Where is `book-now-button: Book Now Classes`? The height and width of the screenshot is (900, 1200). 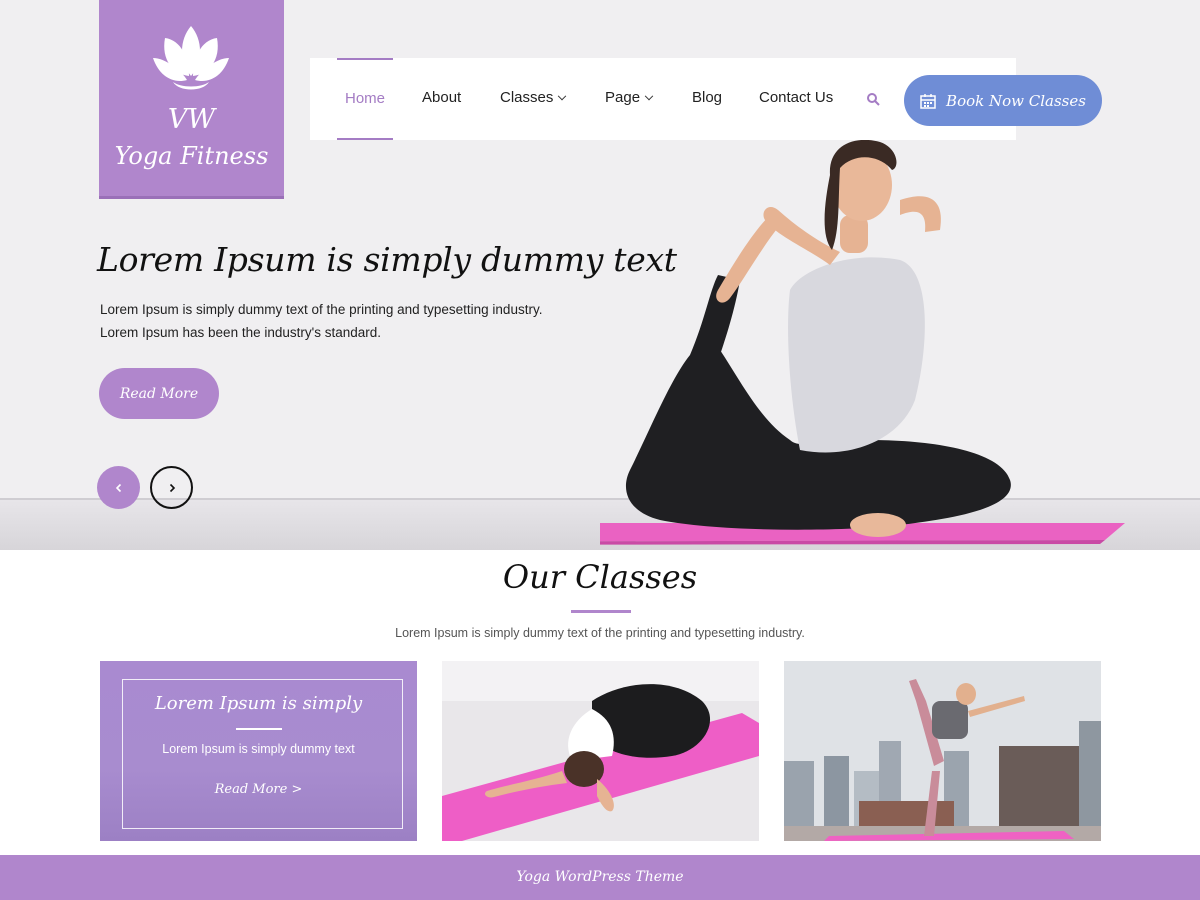
book-now-button: Book Now Classes is located at coordinates (1003, 100).